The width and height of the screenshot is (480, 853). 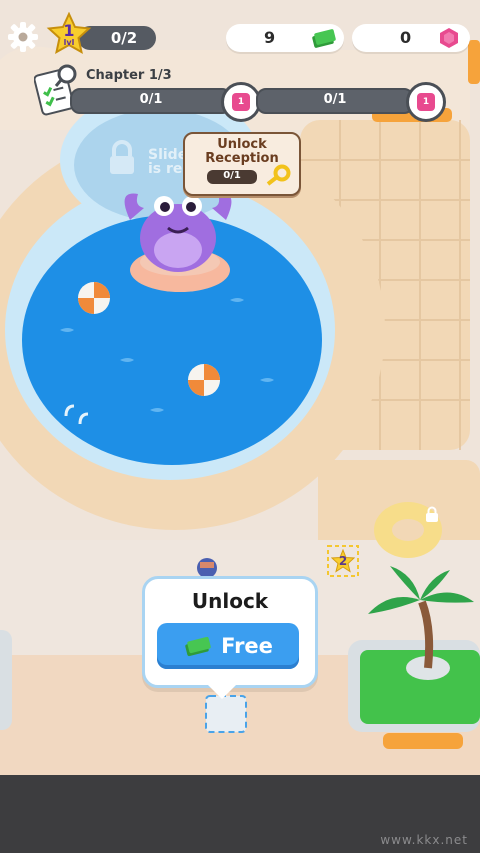 I want to click on unlock-reception-card: Unlock Reception 0/1, so click(x=242, y=164).